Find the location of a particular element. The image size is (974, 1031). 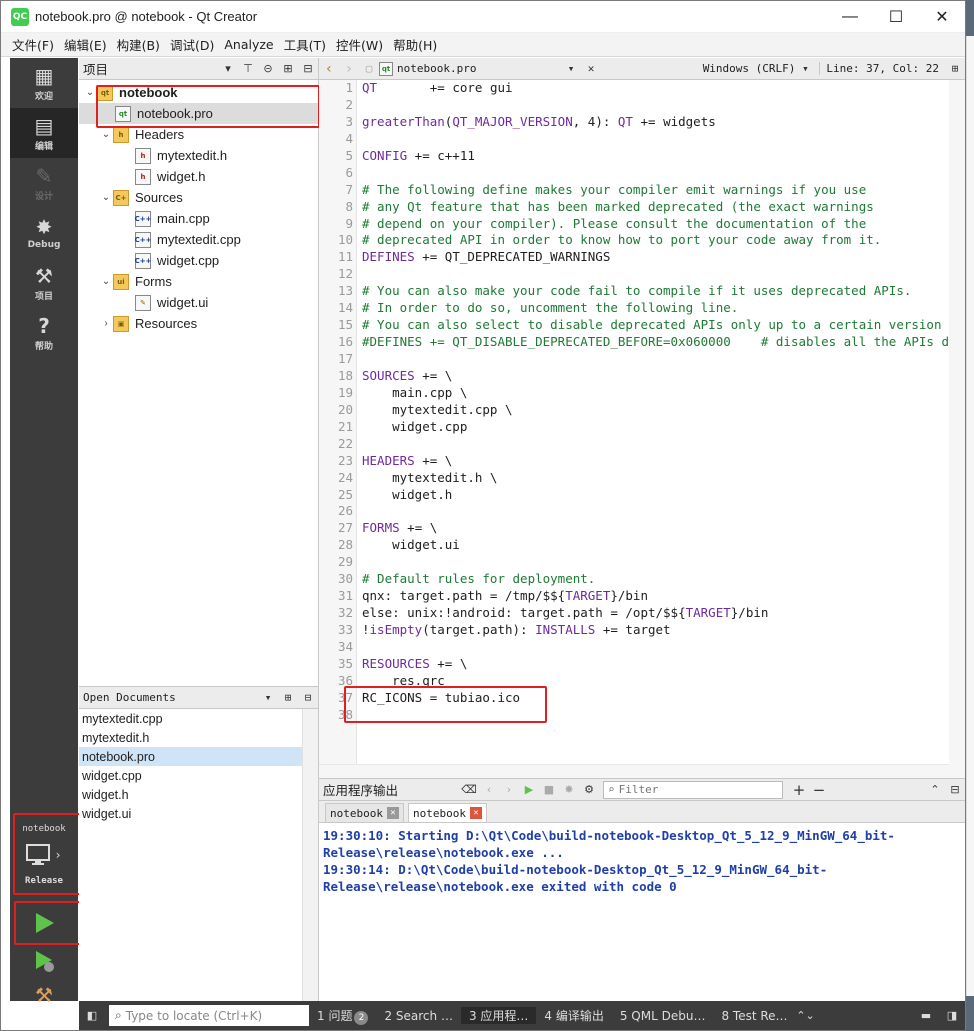

mode-debug: ✸ Debug is located at coordinates (44, 233).